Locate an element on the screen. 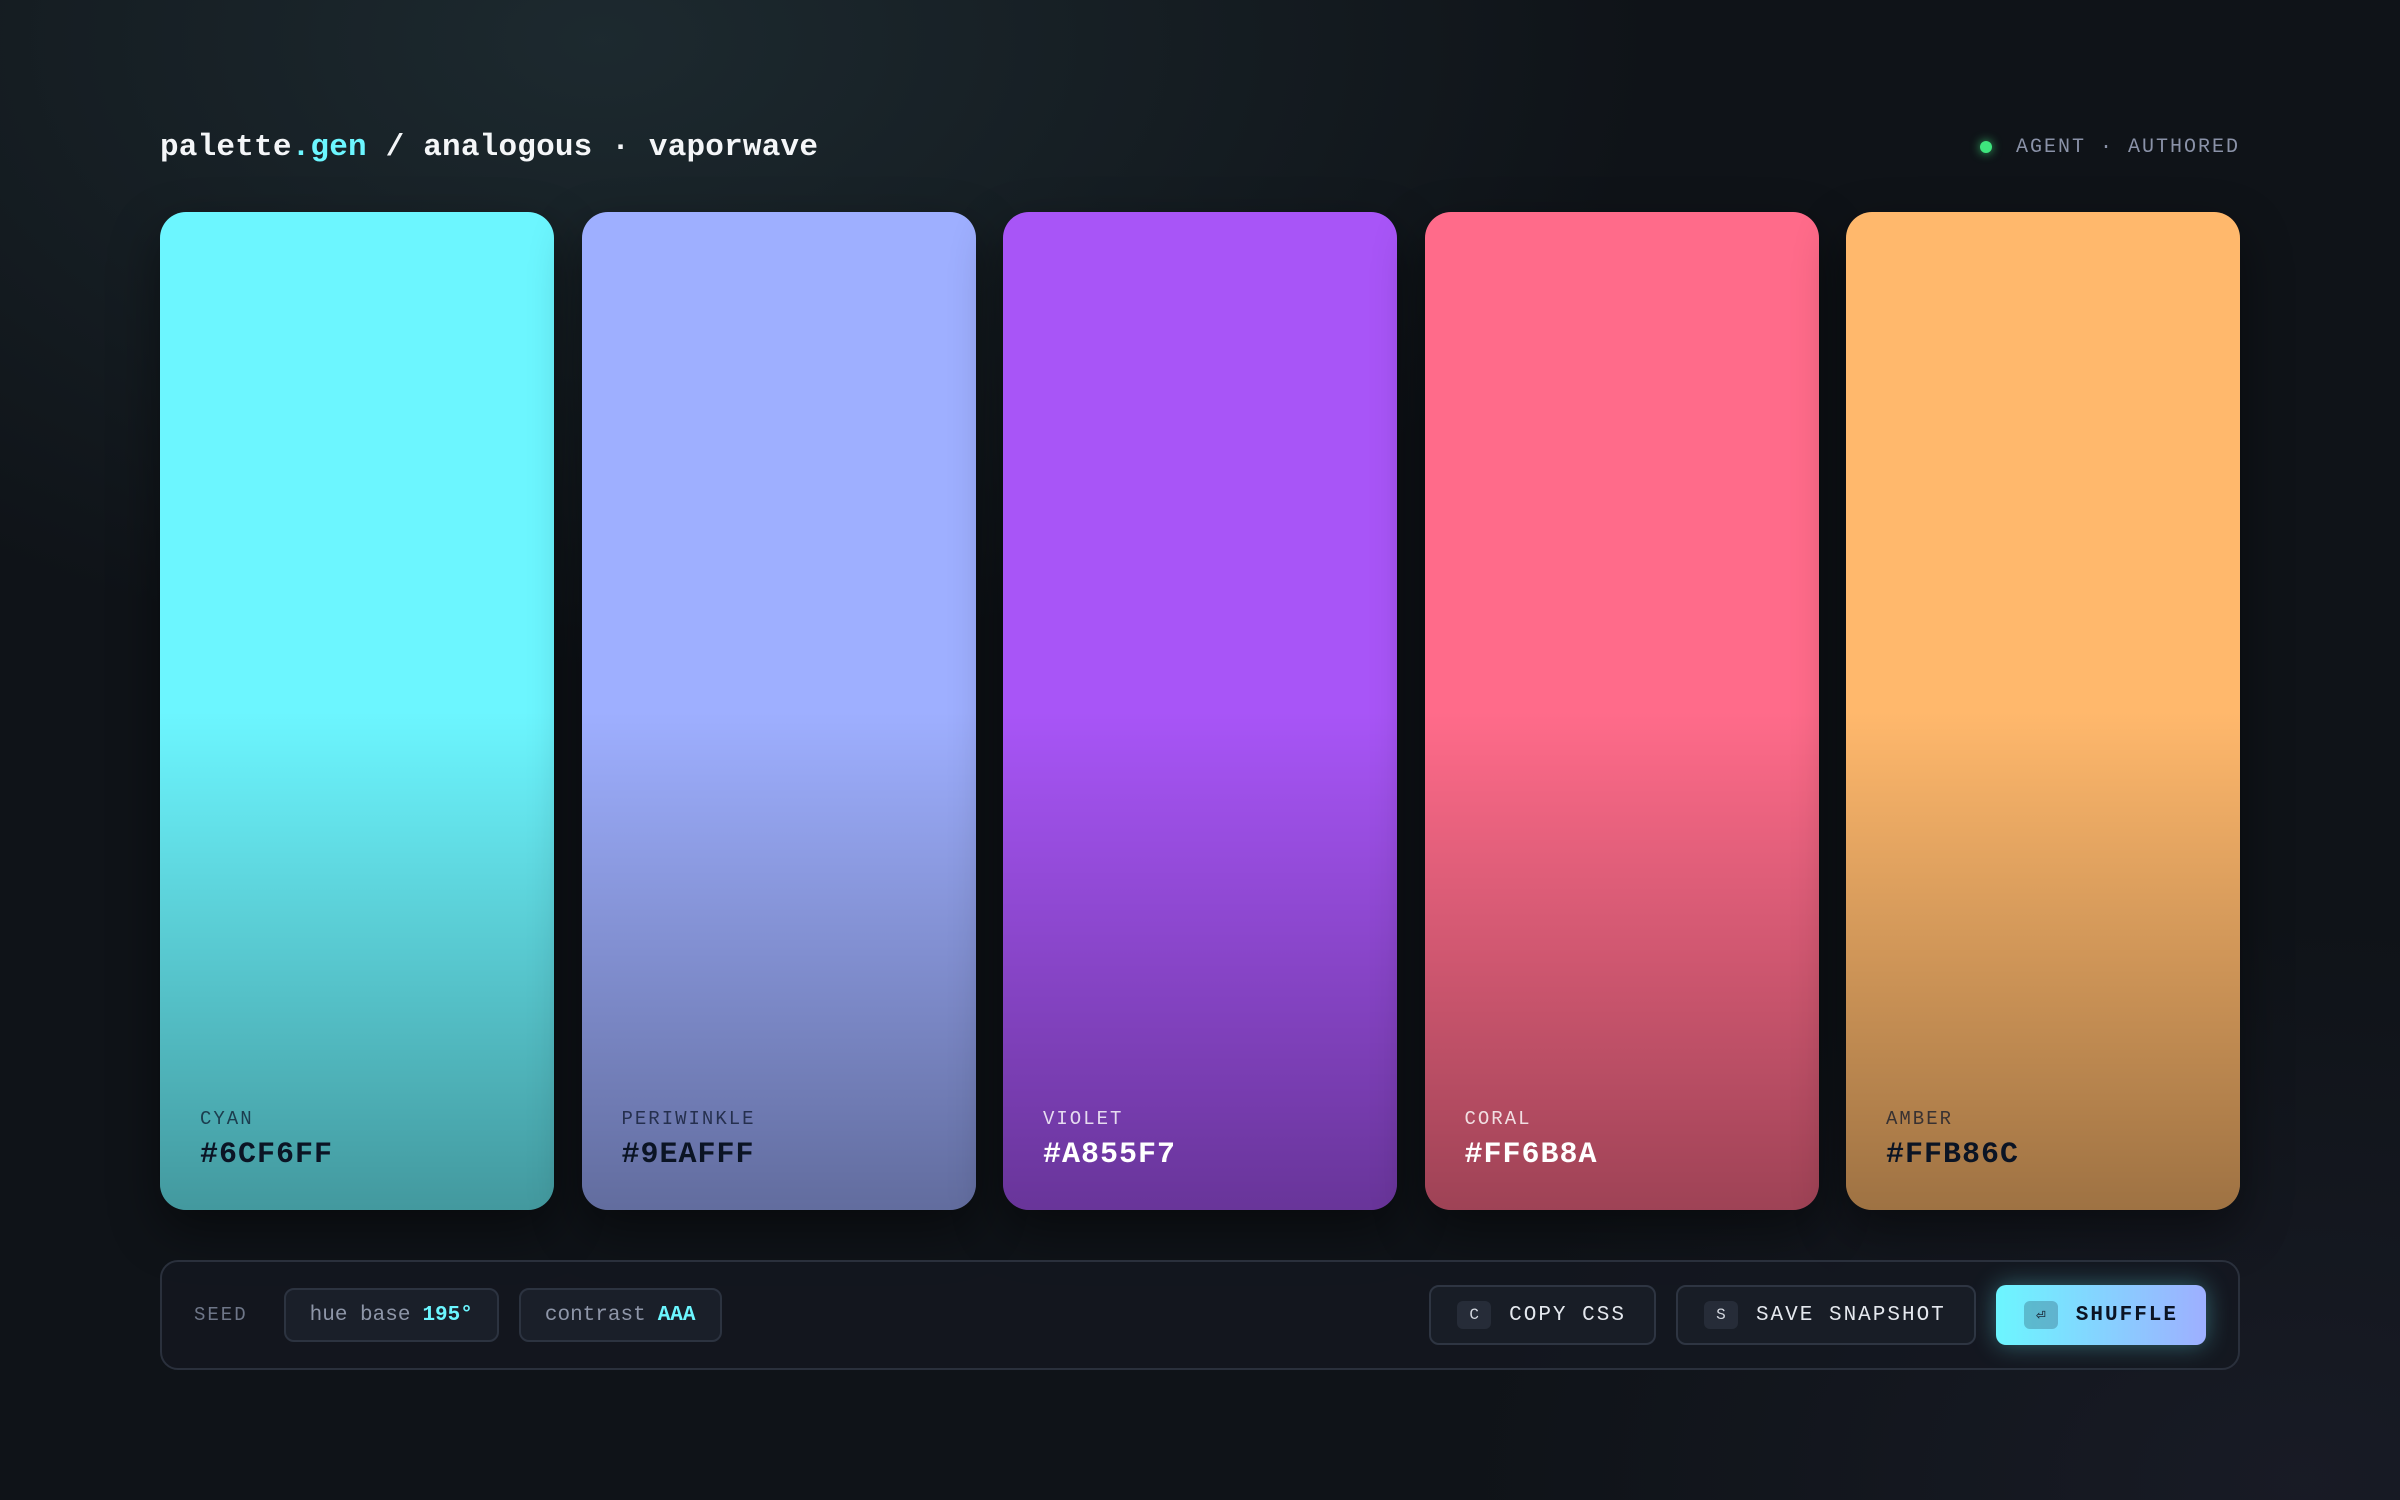 This screenshot has height=1500, width=2400. title-brand: palette is located at coordinates (226, 147).